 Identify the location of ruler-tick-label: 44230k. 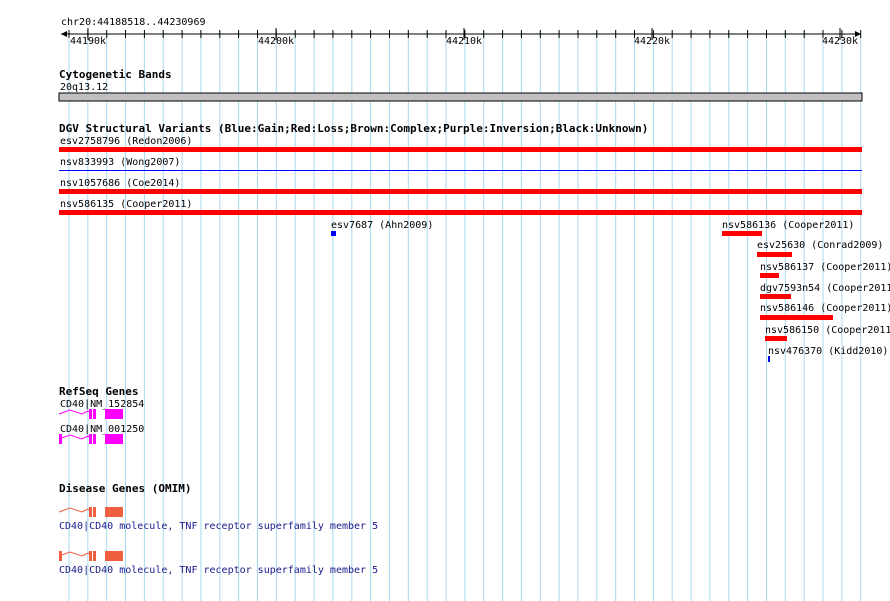
(840, 41).